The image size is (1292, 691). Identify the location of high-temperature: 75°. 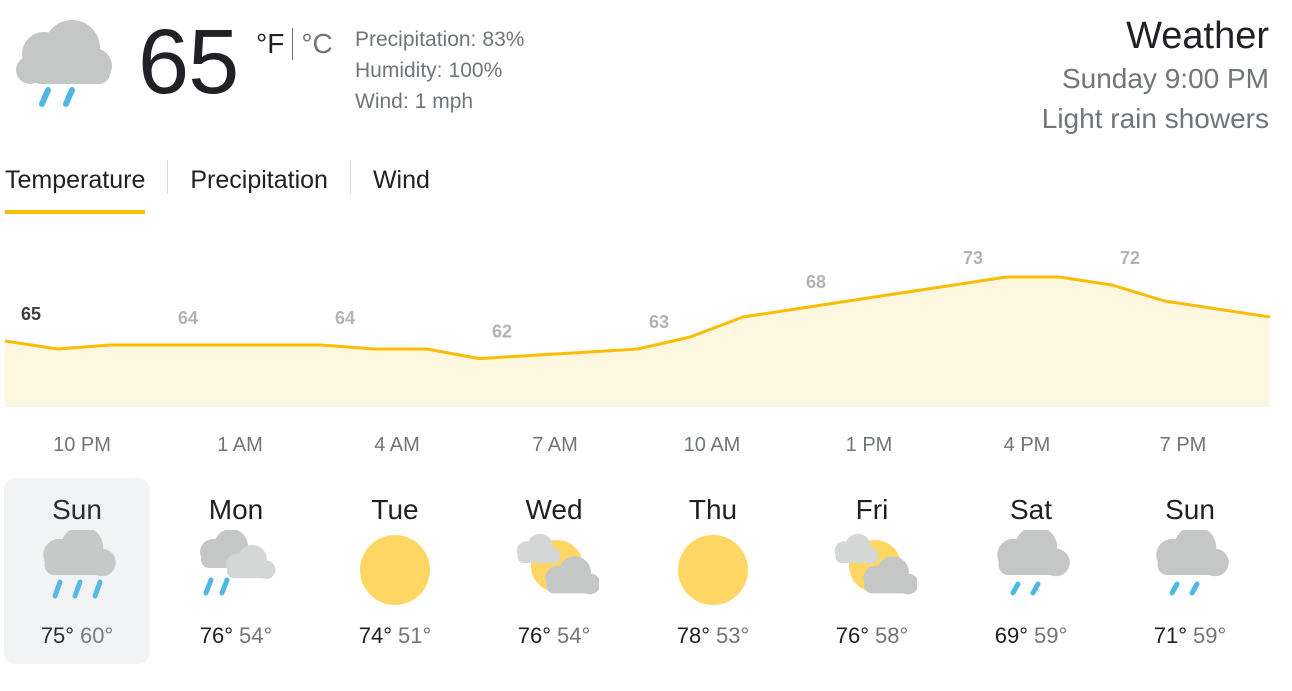
(57, 635).